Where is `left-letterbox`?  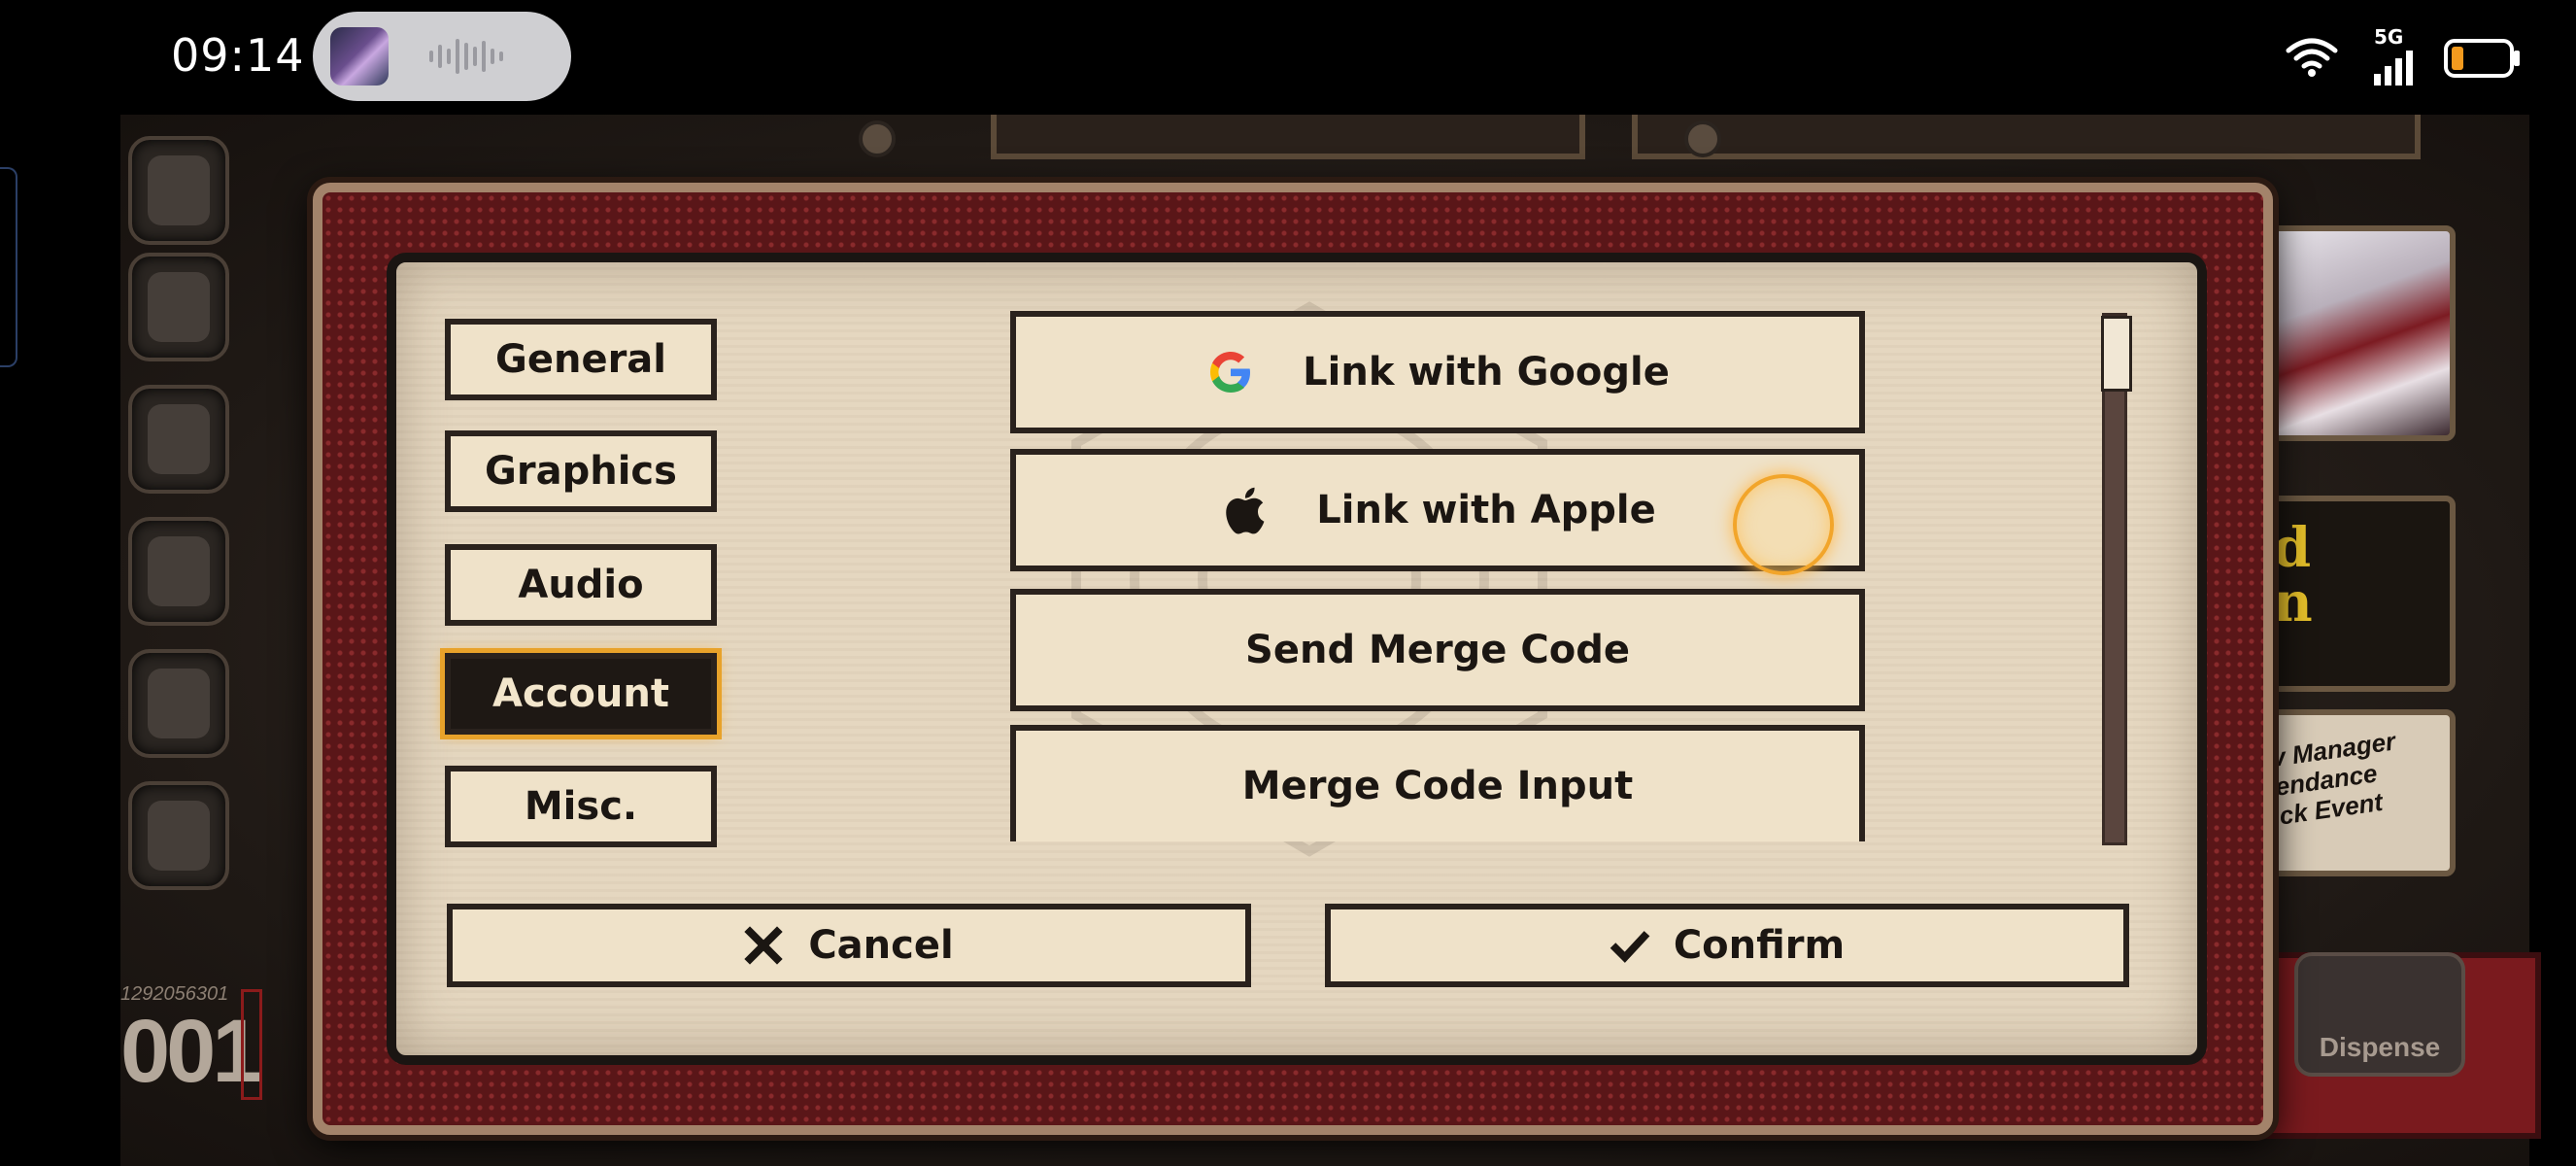 left-letterbox is located at coordinates (60, 640).